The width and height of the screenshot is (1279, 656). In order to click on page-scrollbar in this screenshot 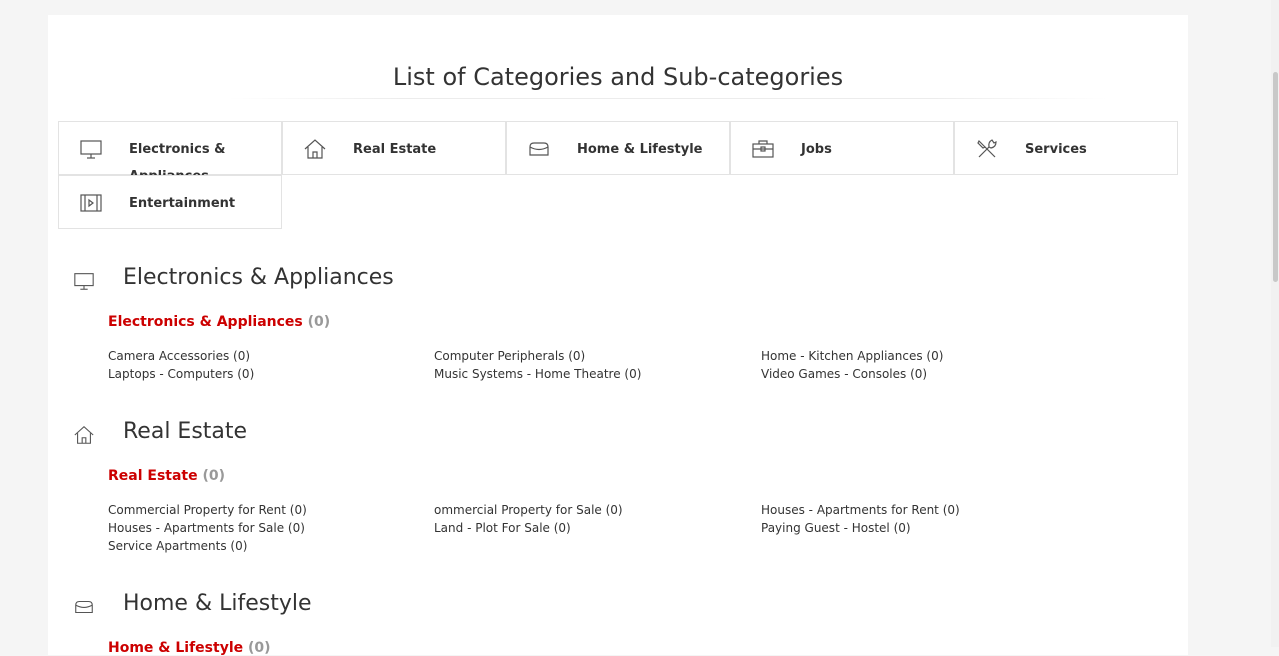, I will do `click(1275, 323)`.